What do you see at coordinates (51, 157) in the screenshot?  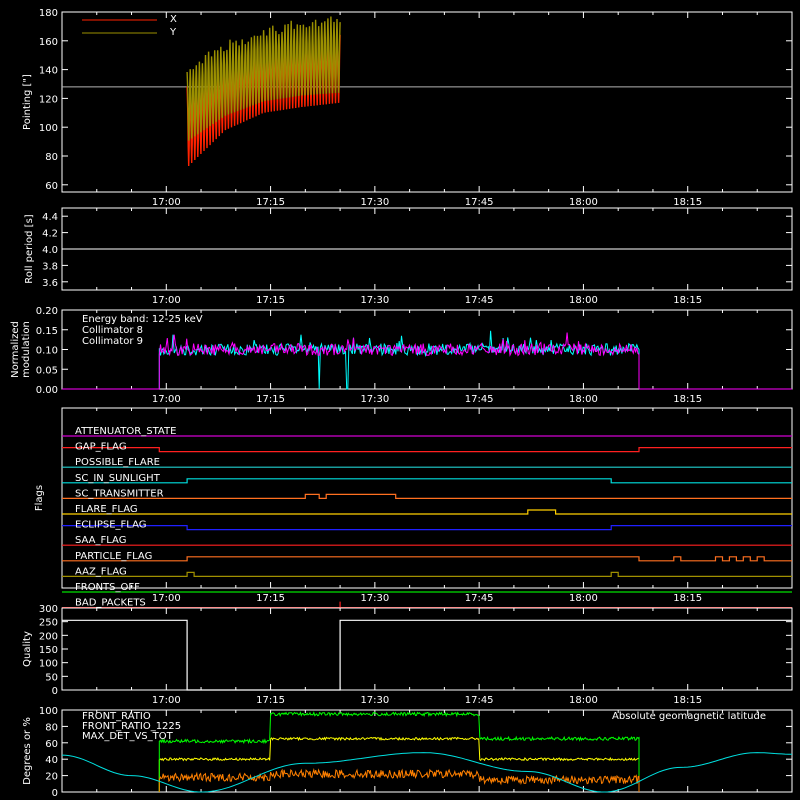 I see `pointing-ytick-label: 80` at bounding box center [51, 157].